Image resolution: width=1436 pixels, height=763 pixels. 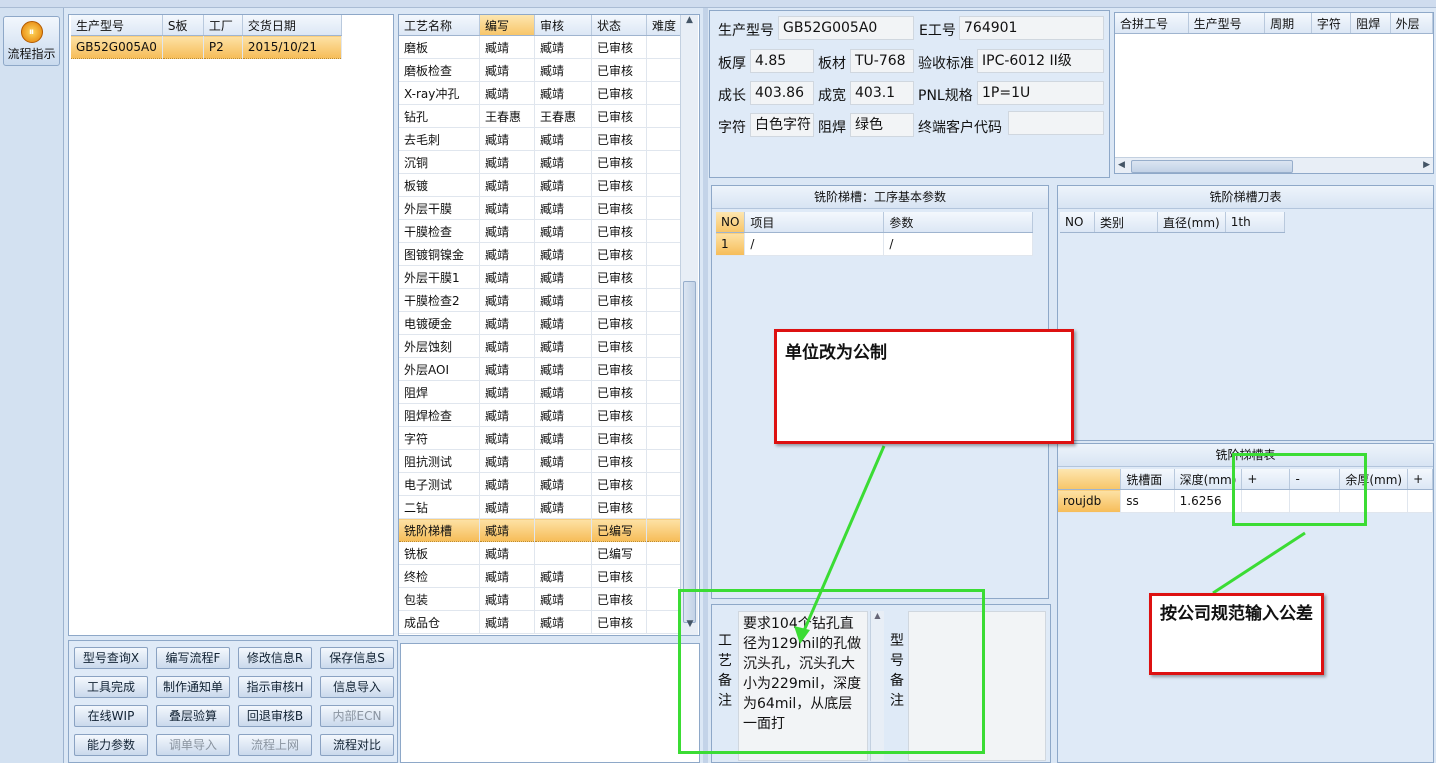 I want to click on unit-arrow-line, so click(x=842, y=543).